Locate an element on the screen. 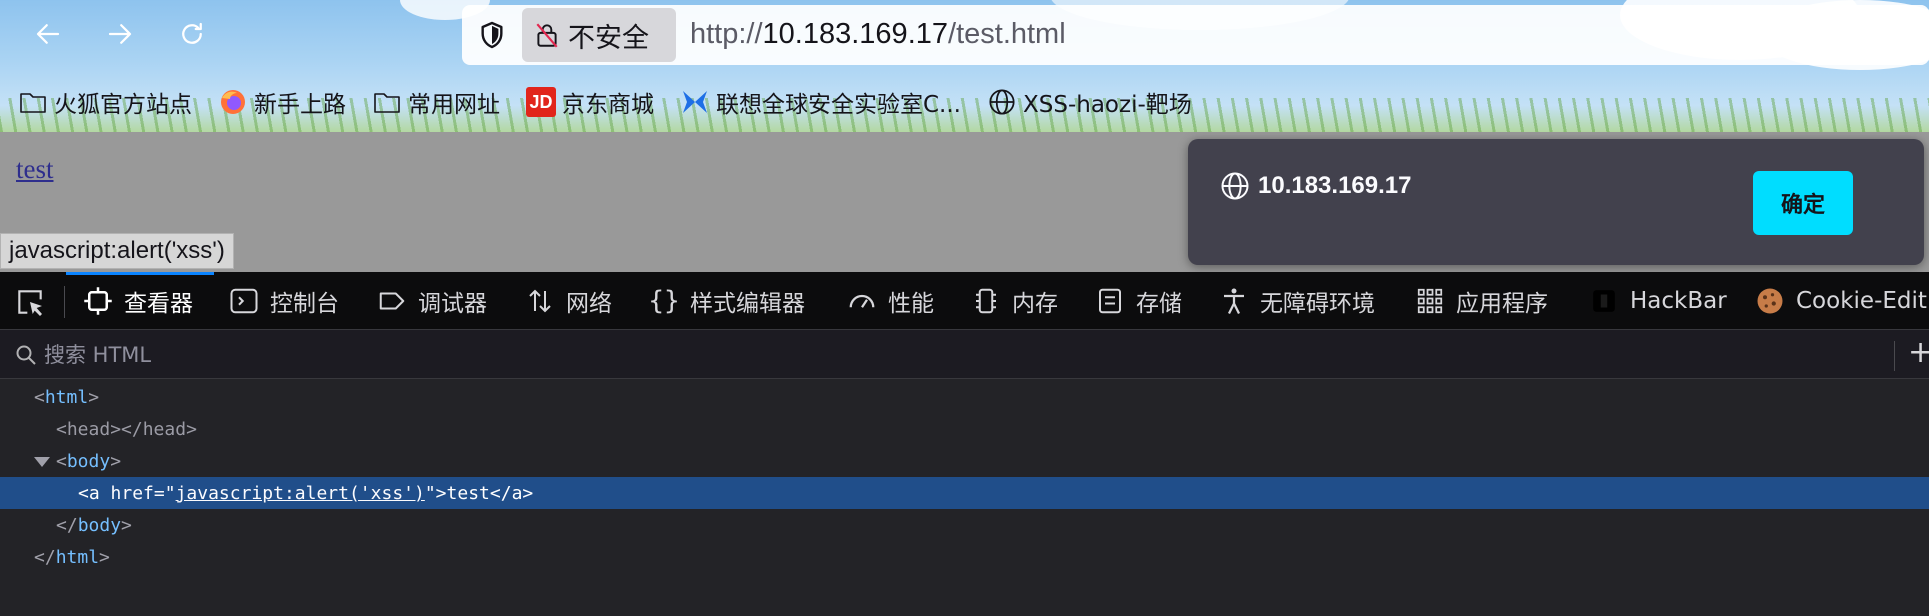 Image resolution: width=1929 pixels, height=616 pixels. text-node: test is located at coordinates (468, 493).